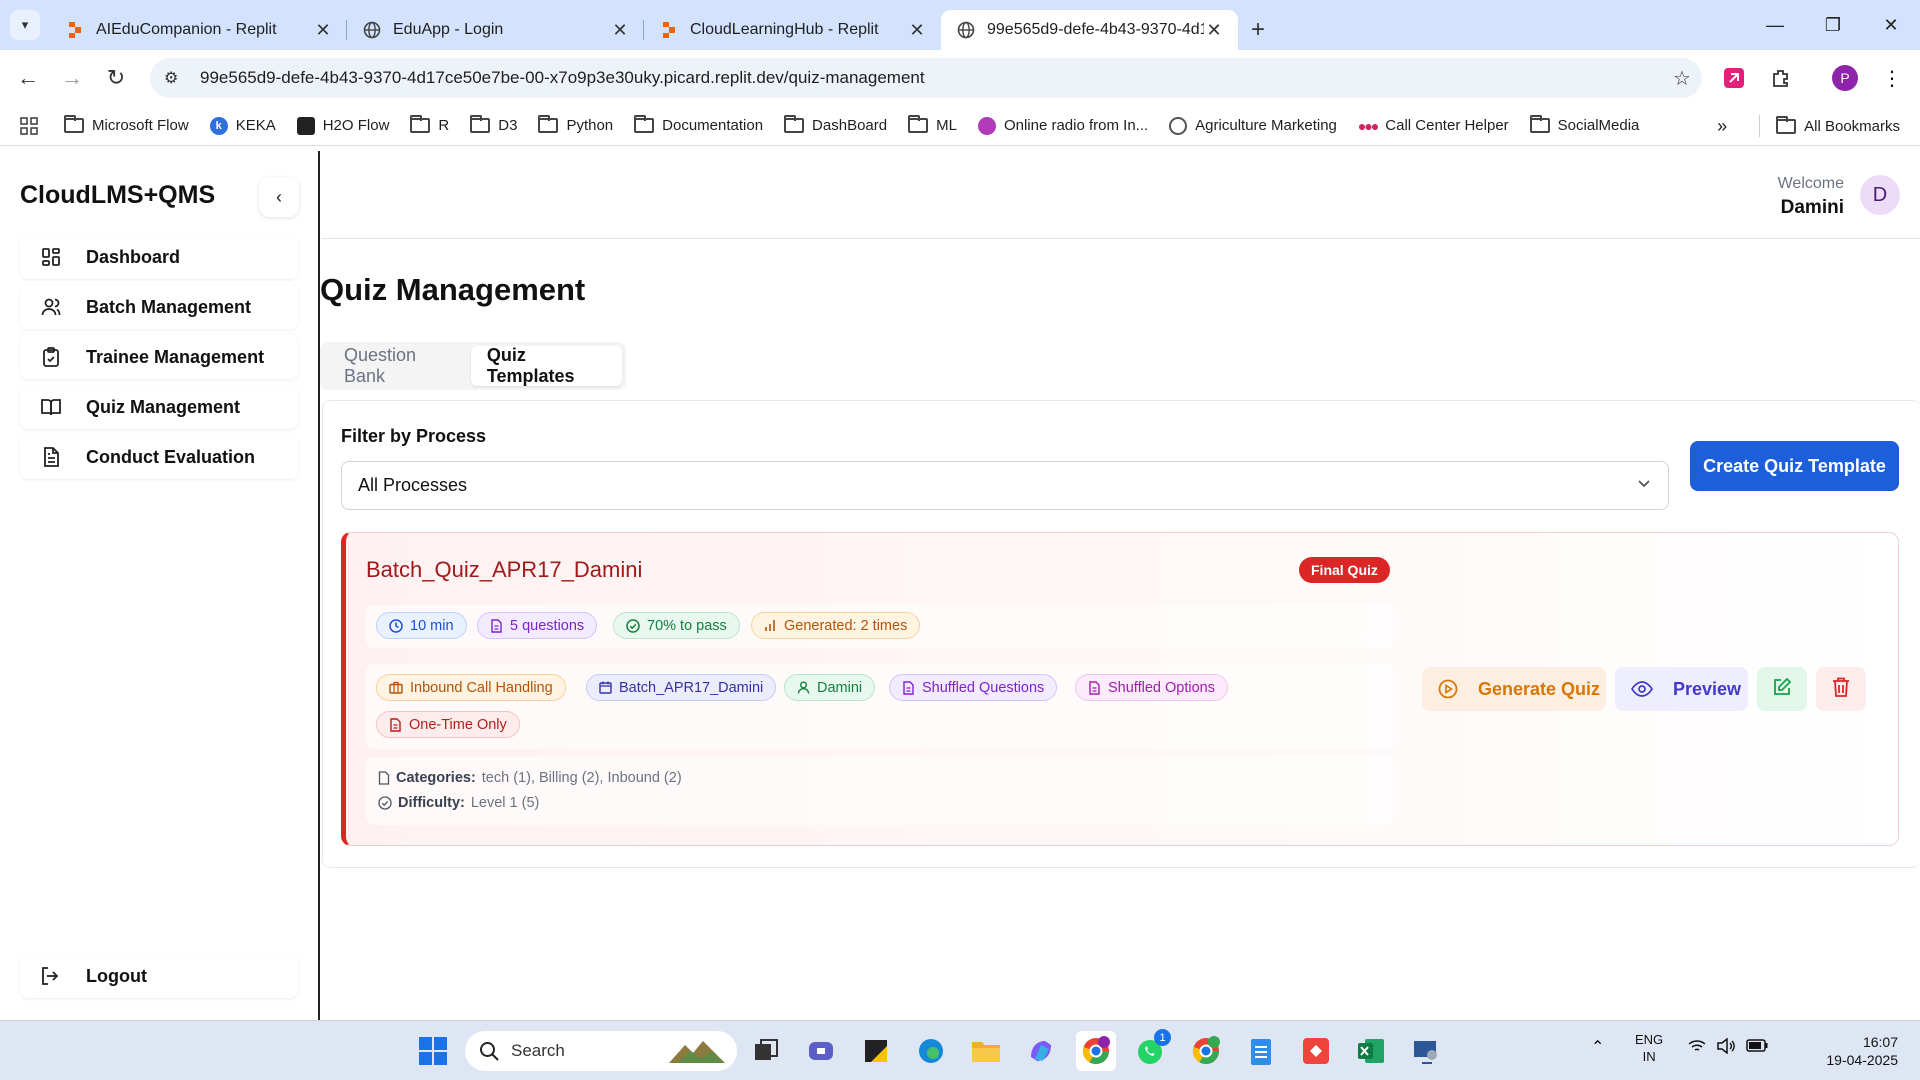  Describe the element at coordinates (429, 124) in the screenshot. I see `bookmark-item: R` at that location.